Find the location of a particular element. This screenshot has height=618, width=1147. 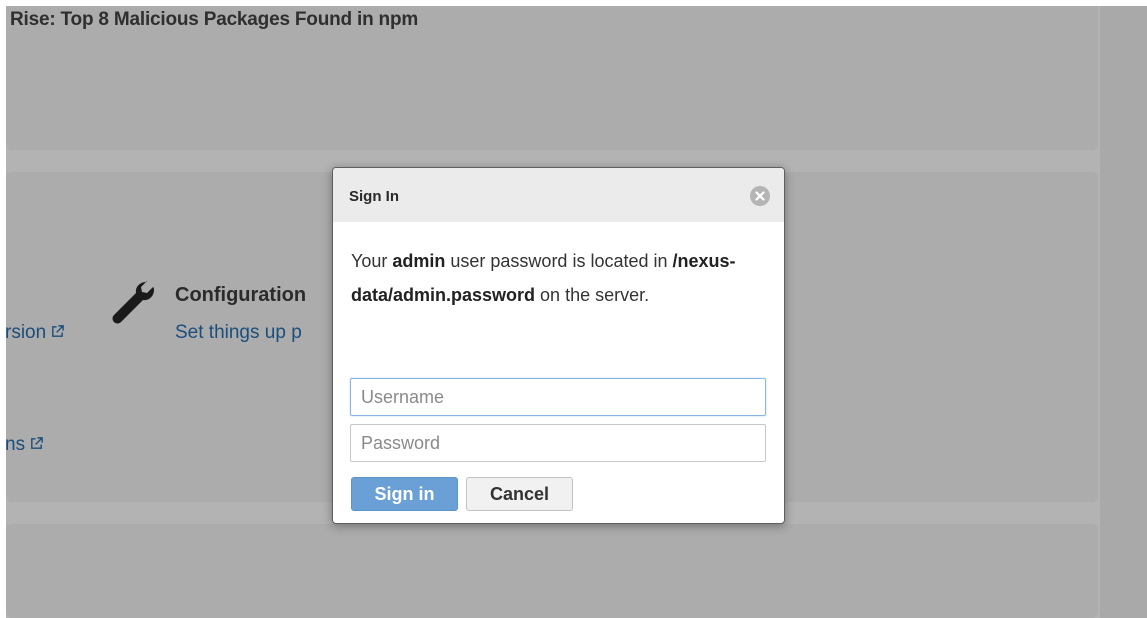

cancel-button: Cancel is located at coordinates (519, 494).